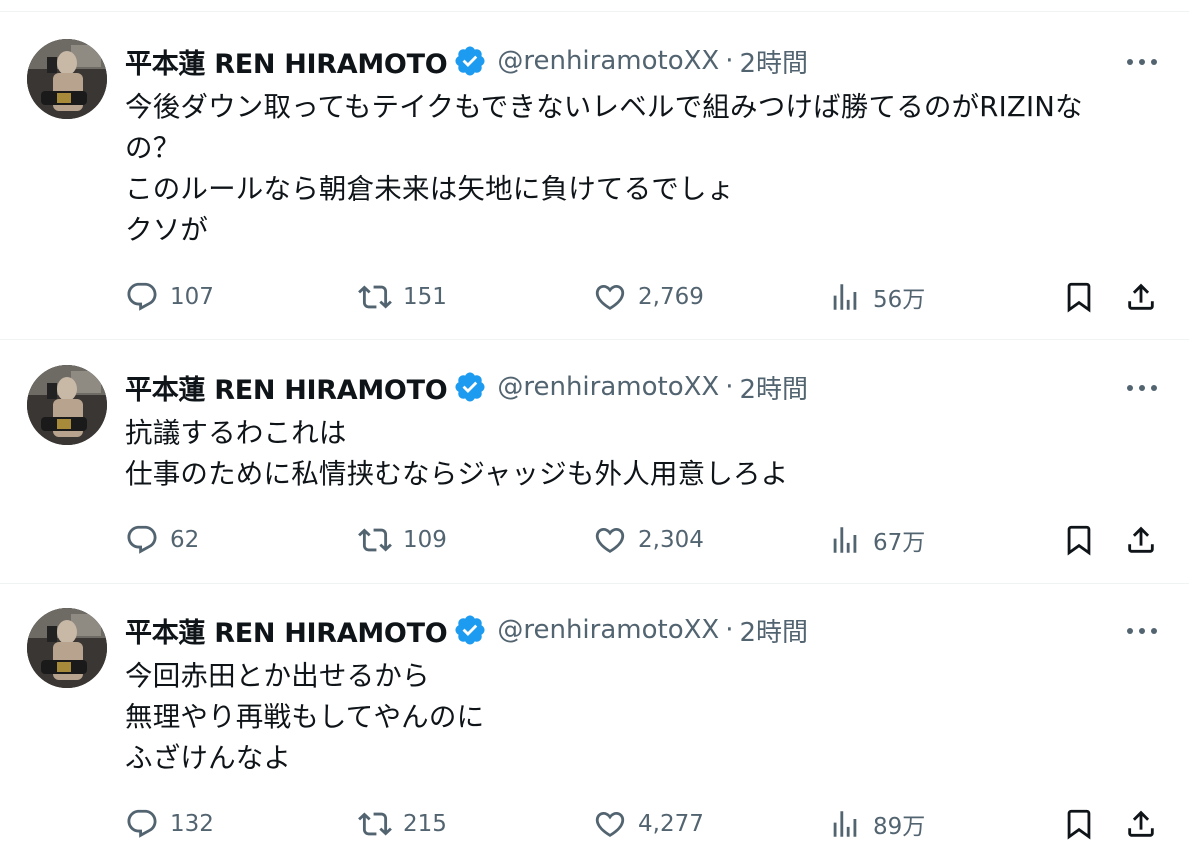 Image resolution: width=1189 pixels, height=865 pixels. Describe the element at coordinates (277, 676) in the screenshot. I see `tweet-text-line: 今回赤田とか出せるから` at that location.